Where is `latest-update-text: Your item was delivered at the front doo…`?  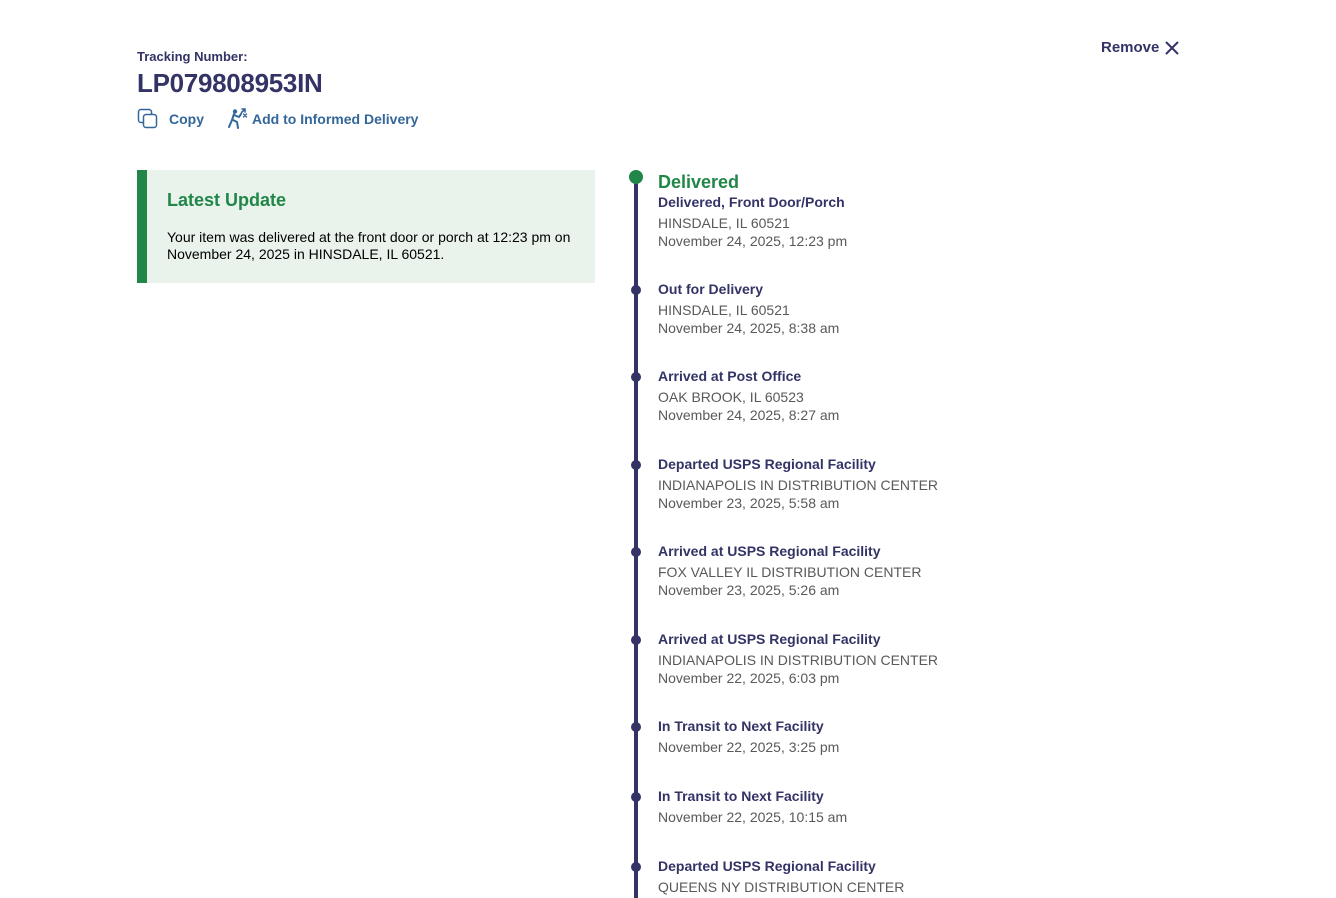
latest-update-text: Your item was delivered at the front doo… is located at coordinates (369, 245).